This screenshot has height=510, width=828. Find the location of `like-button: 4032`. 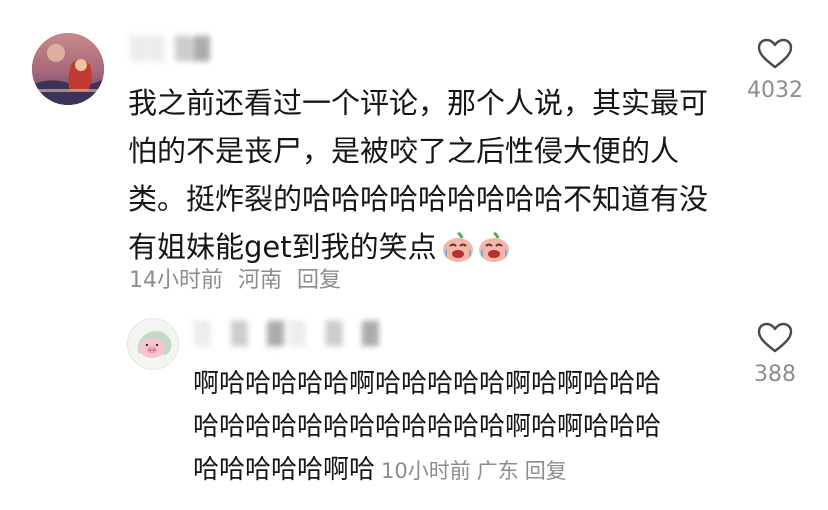

like-button: 4032 is located at coordinates (774, 70).